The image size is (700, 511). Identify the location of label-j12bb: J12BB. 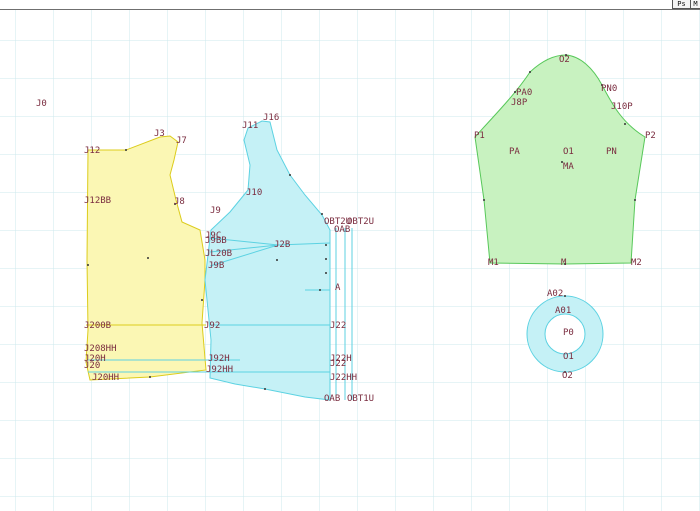
(97, 201).